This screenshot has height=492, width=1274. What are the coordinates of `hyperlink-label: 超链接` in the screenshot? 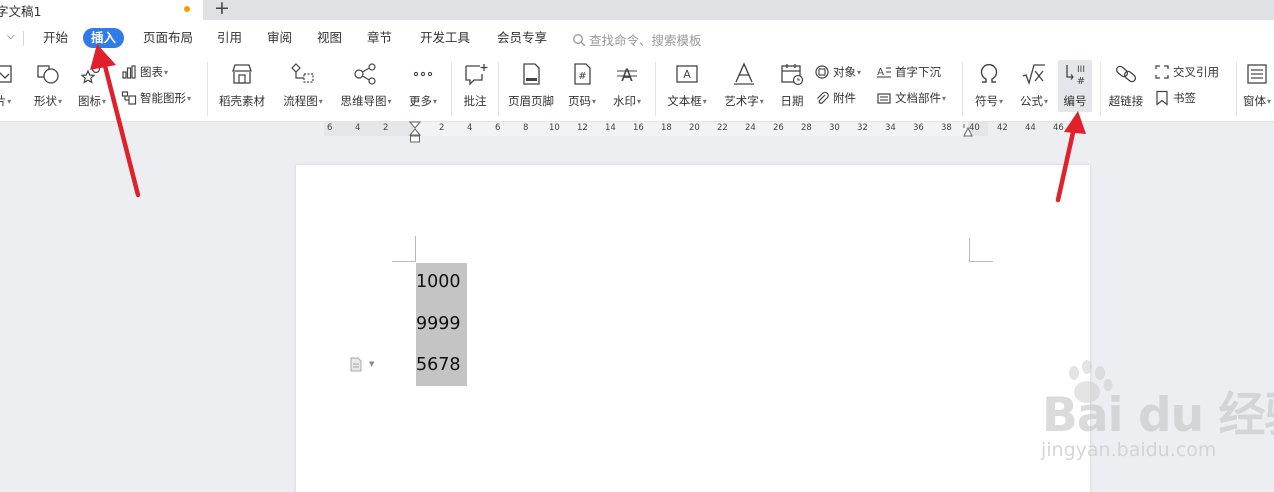 It's located at (1126, 101).